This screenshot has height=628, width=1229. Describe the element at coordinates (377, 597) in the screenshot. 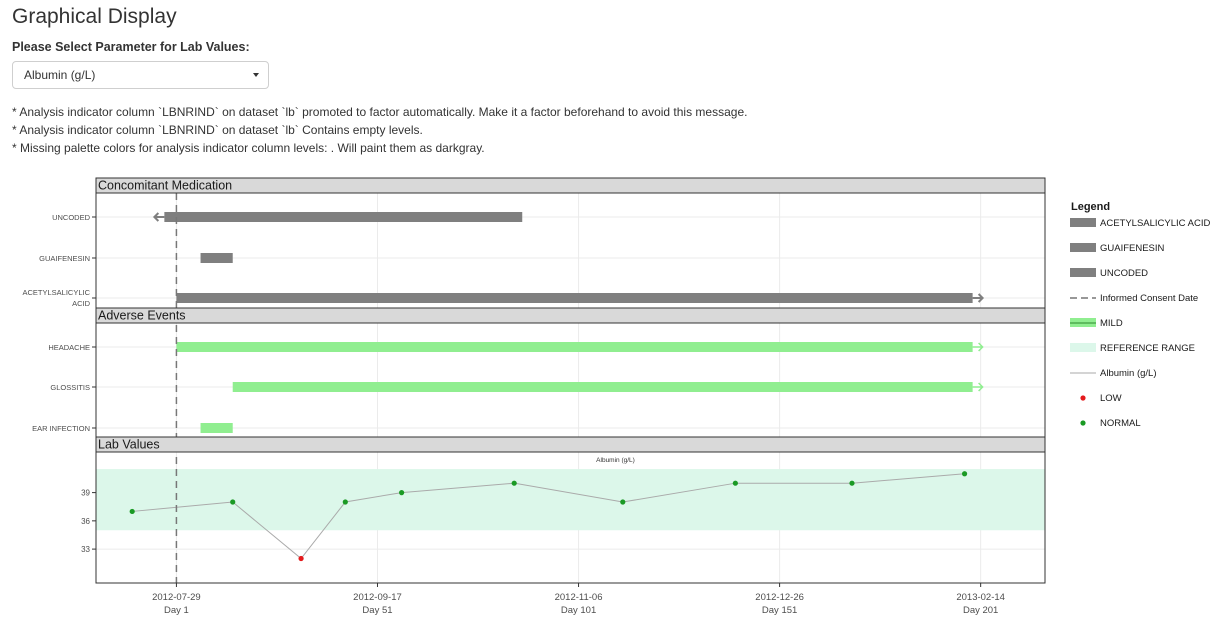

I see `x-axis-date-label: 2012-09-17` at that location.